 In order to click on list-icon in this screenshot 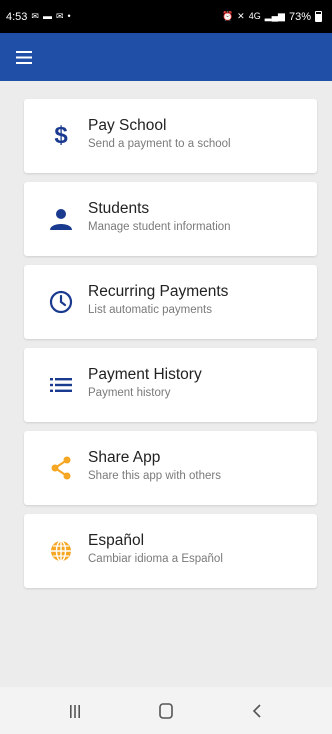, I will do `click(61, 385)`.